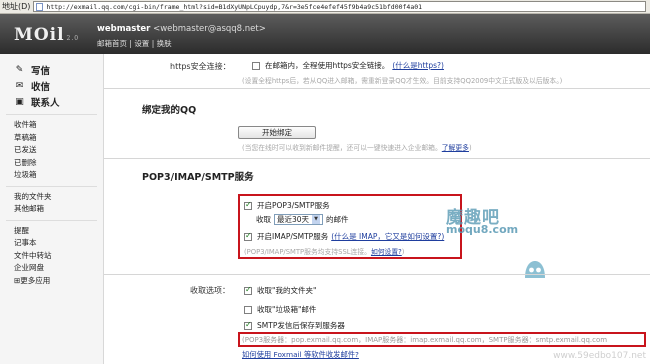  I want to click on sidebar-item-file-transfer: 文件中转站, so click(51, 256).